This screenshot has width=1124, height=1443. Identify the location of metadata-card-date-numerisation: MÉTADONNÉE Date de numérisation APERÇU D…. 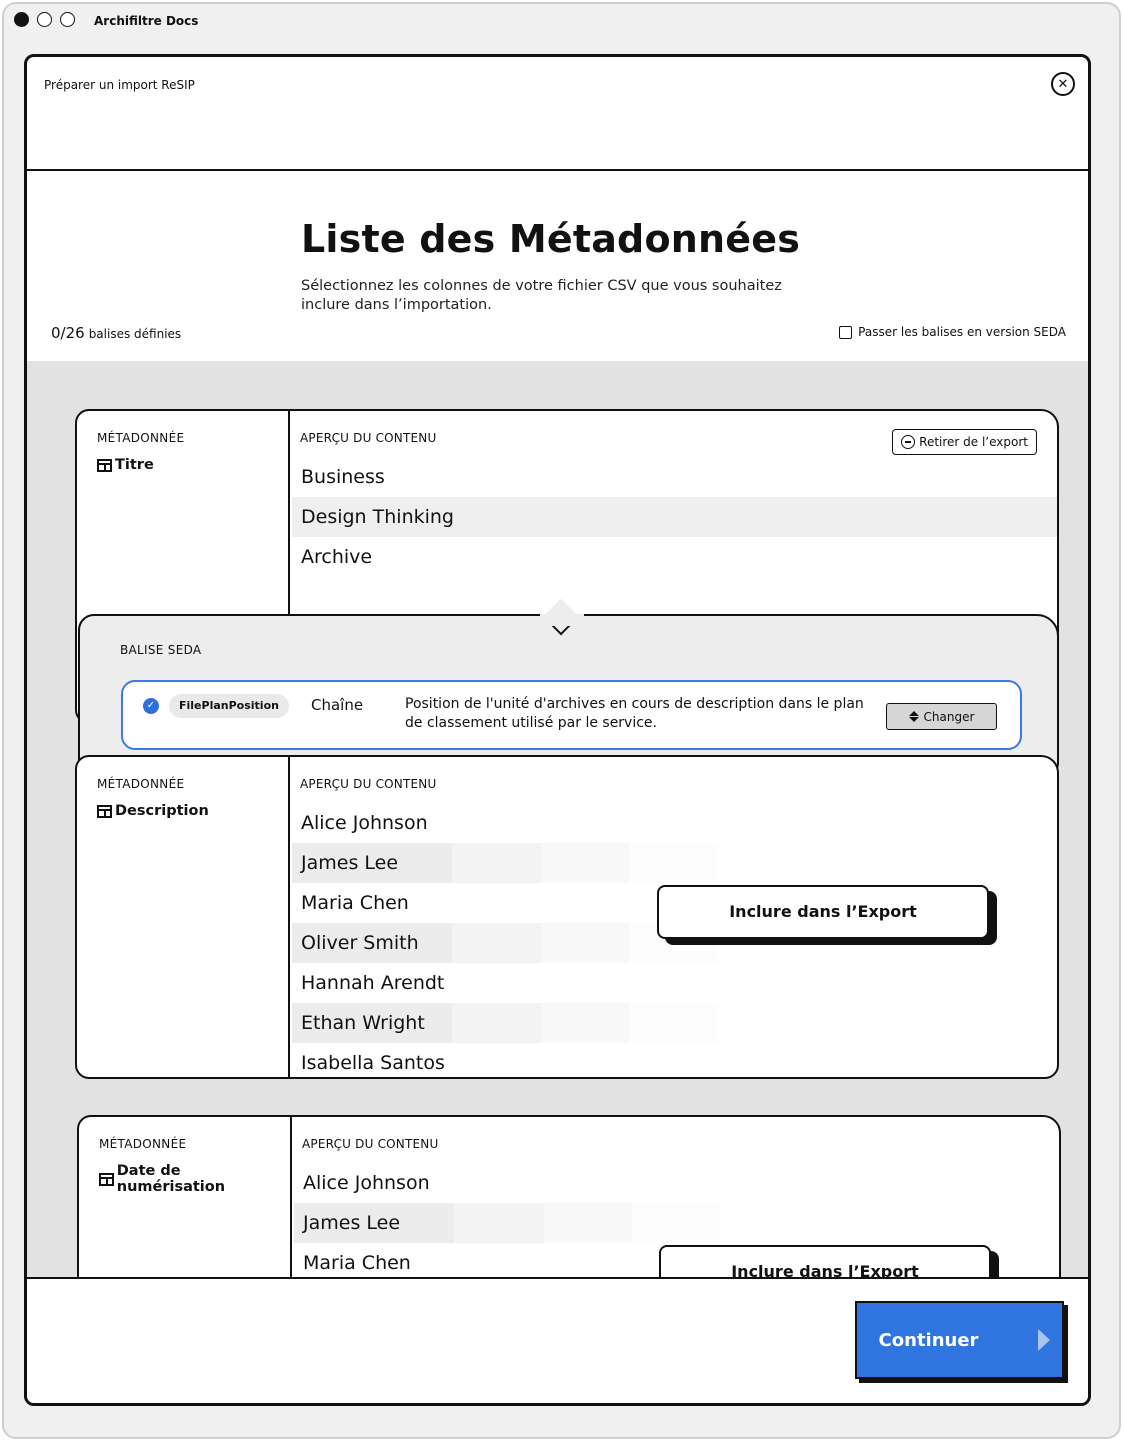
(569, 1196).